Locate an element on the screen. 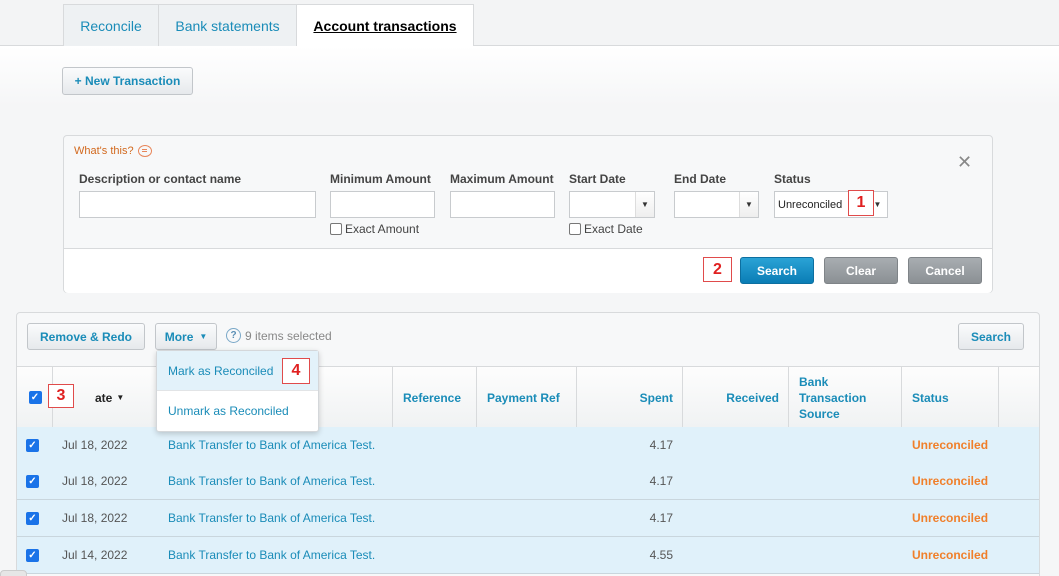 The width and height of the screenshot is (1059, 576). new-transaction-button: + New Transaction is located at coordinates (127, 81).